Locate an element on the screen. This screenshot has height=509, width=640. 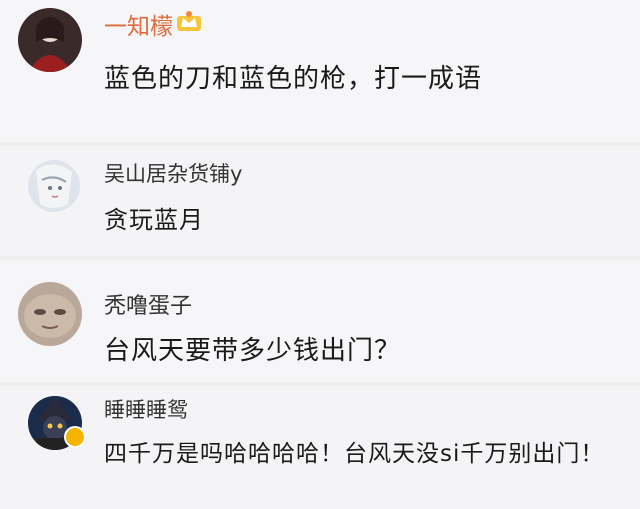
username: 一知檬 is located at coordinates (138, 24).